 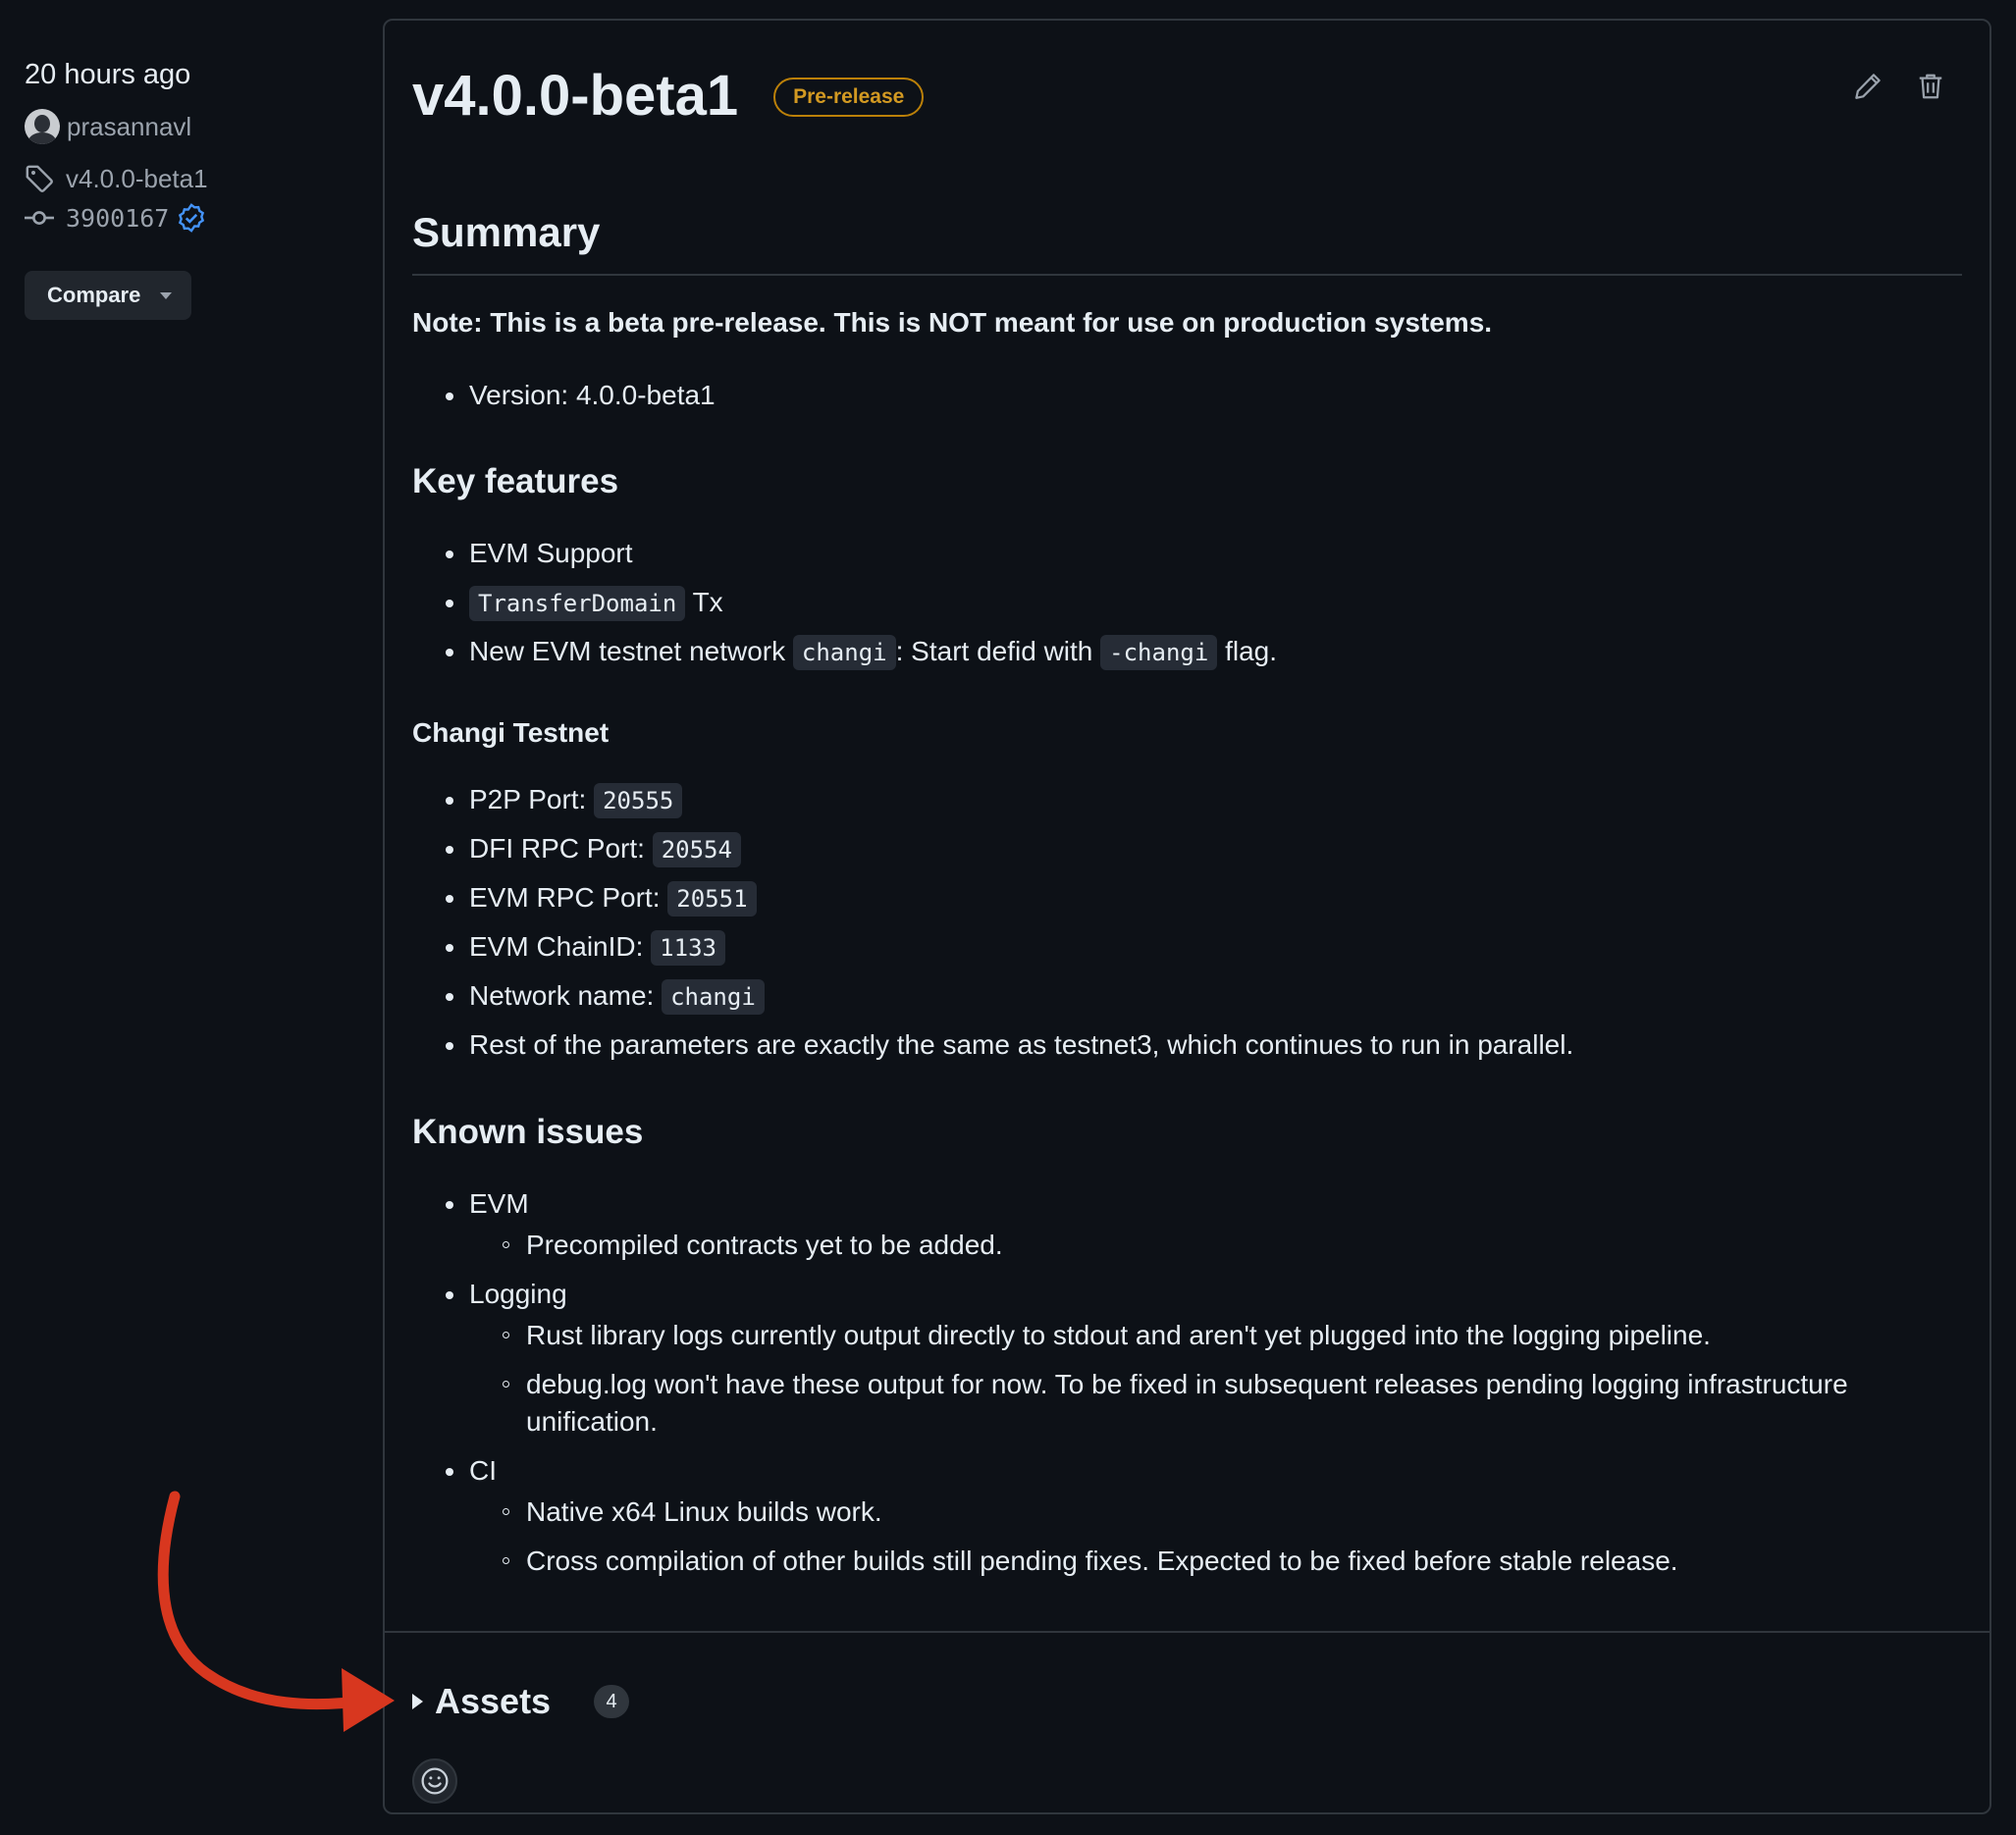 What do you see at coordinates (137, 179) in the screenshot?
I see `tag-link: v4.0.0-beta1` at bounding box center [137, 179].